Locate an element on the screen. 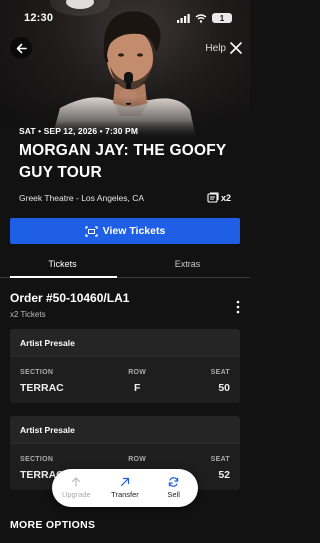  signal-icon is located at coordinates (183, 18).